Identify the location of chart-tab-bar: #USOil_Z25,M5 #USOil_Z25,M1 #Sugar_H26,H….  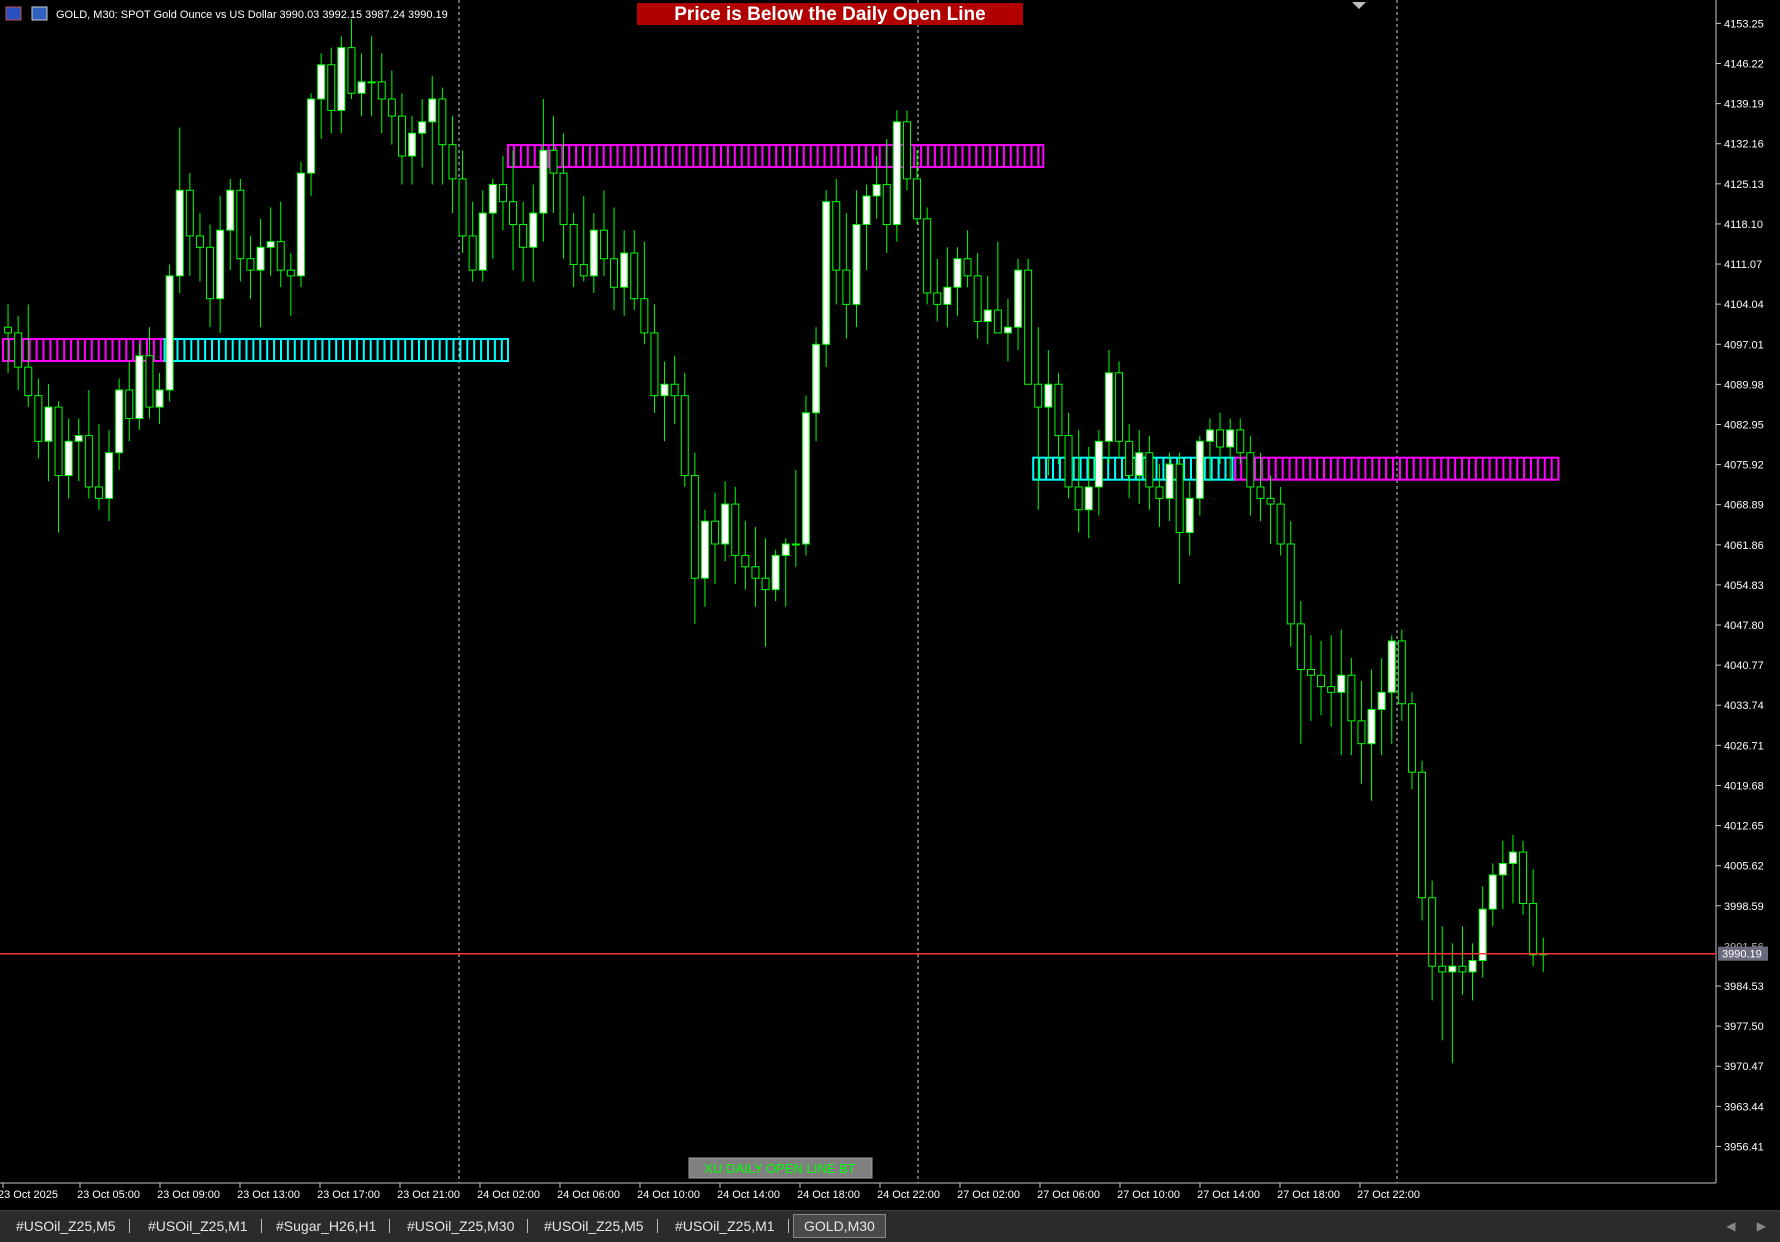
(890, 1226).